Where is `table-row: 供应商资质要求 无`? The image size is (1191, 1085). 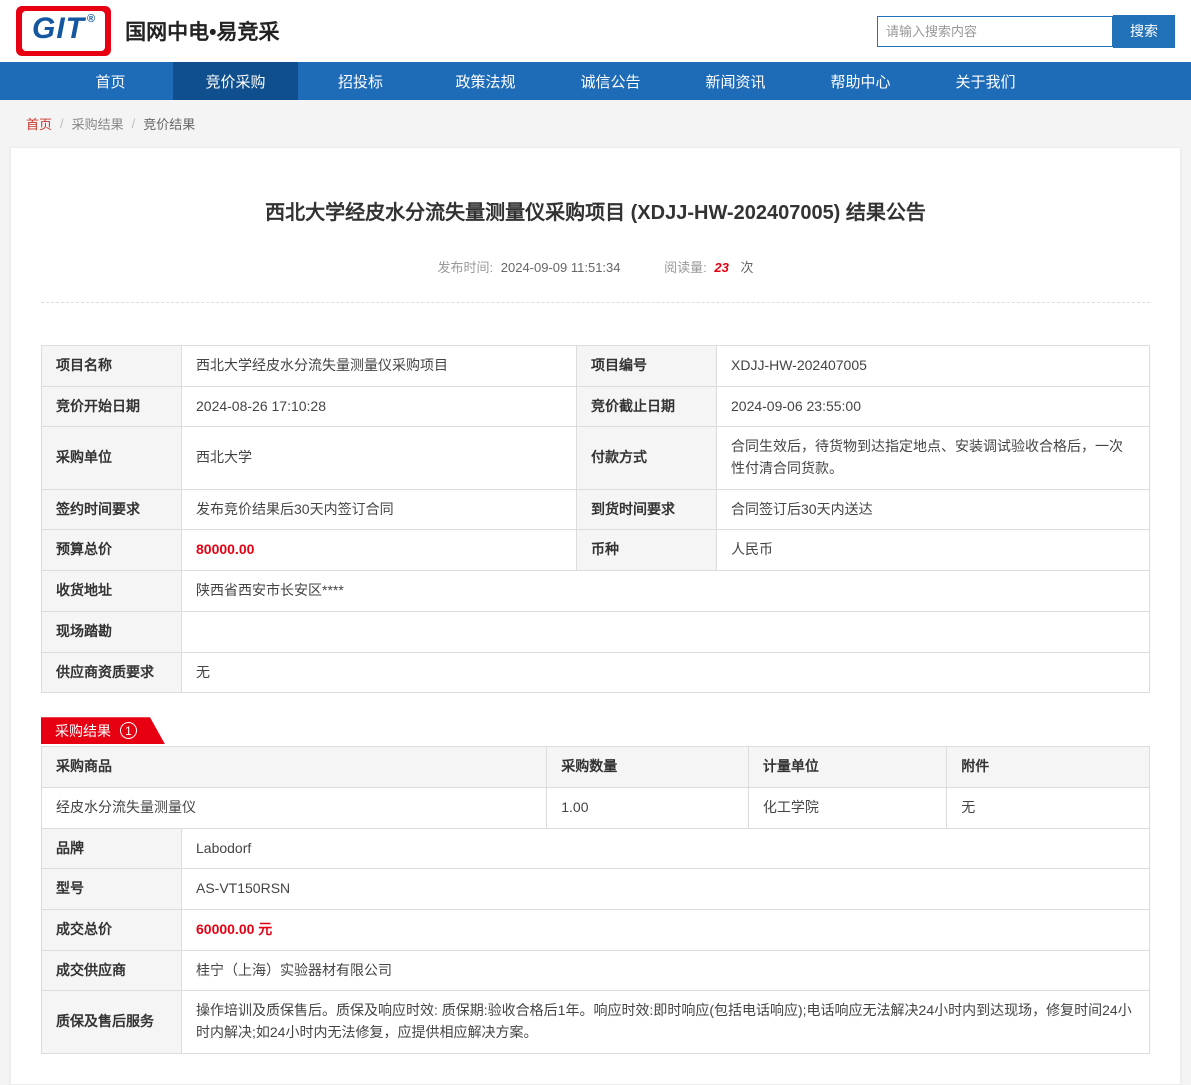 table-row: 供应商资质要求 无 is located at coordinates (595, 672).